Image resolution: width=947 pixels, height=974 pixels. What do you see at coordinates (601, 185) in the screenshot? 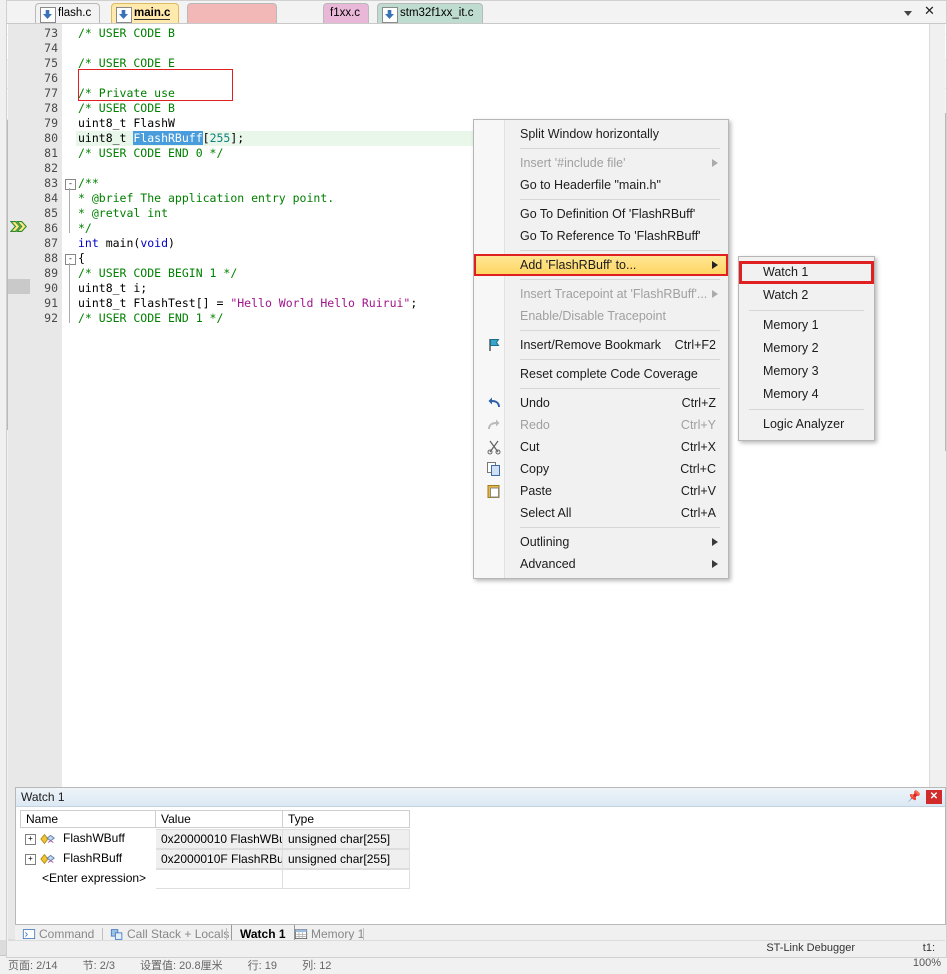
I see `context-menu-item: Go to Headerfile "main.h"` at bounding box center [601, 185].